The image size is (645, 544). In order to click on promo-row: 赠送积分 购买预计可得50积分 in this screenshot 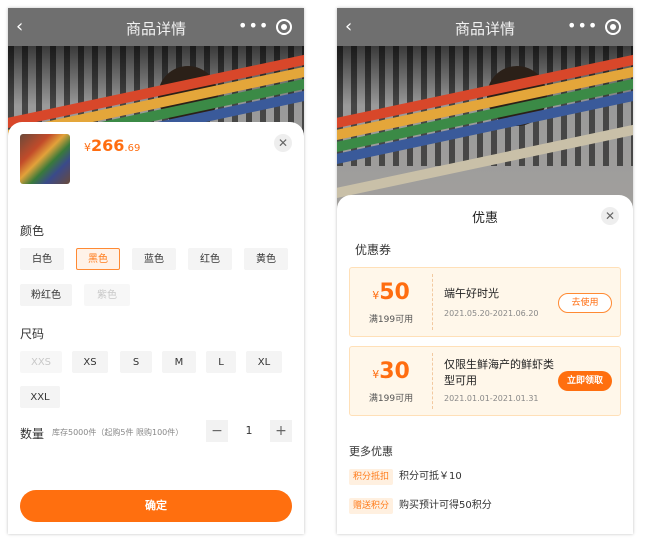, I will do `click(420, 506)`.